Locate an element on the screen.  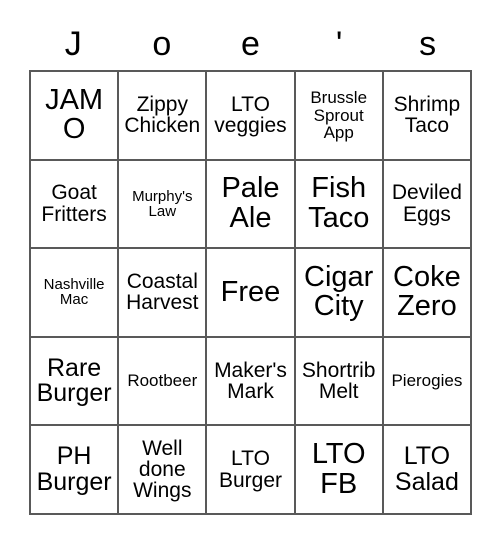
bingo-cell-label: Rootbeer is located at coordinates (162, 381).